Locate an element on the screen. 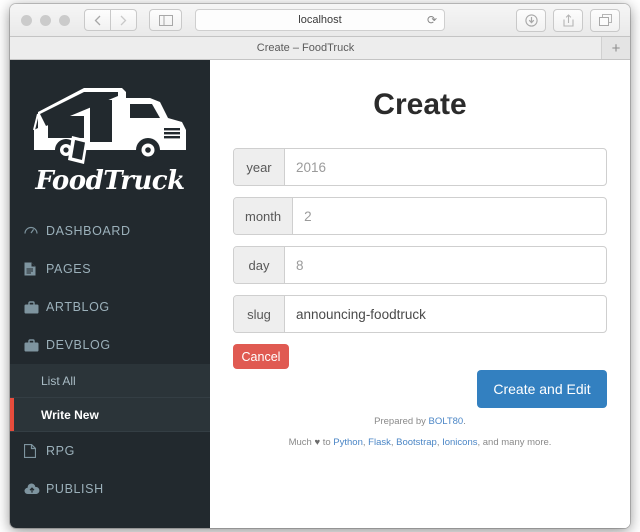 The image size is (640, 532). footer-line-1: Prepared by BOLT80. is located at coordinates (420, 422).